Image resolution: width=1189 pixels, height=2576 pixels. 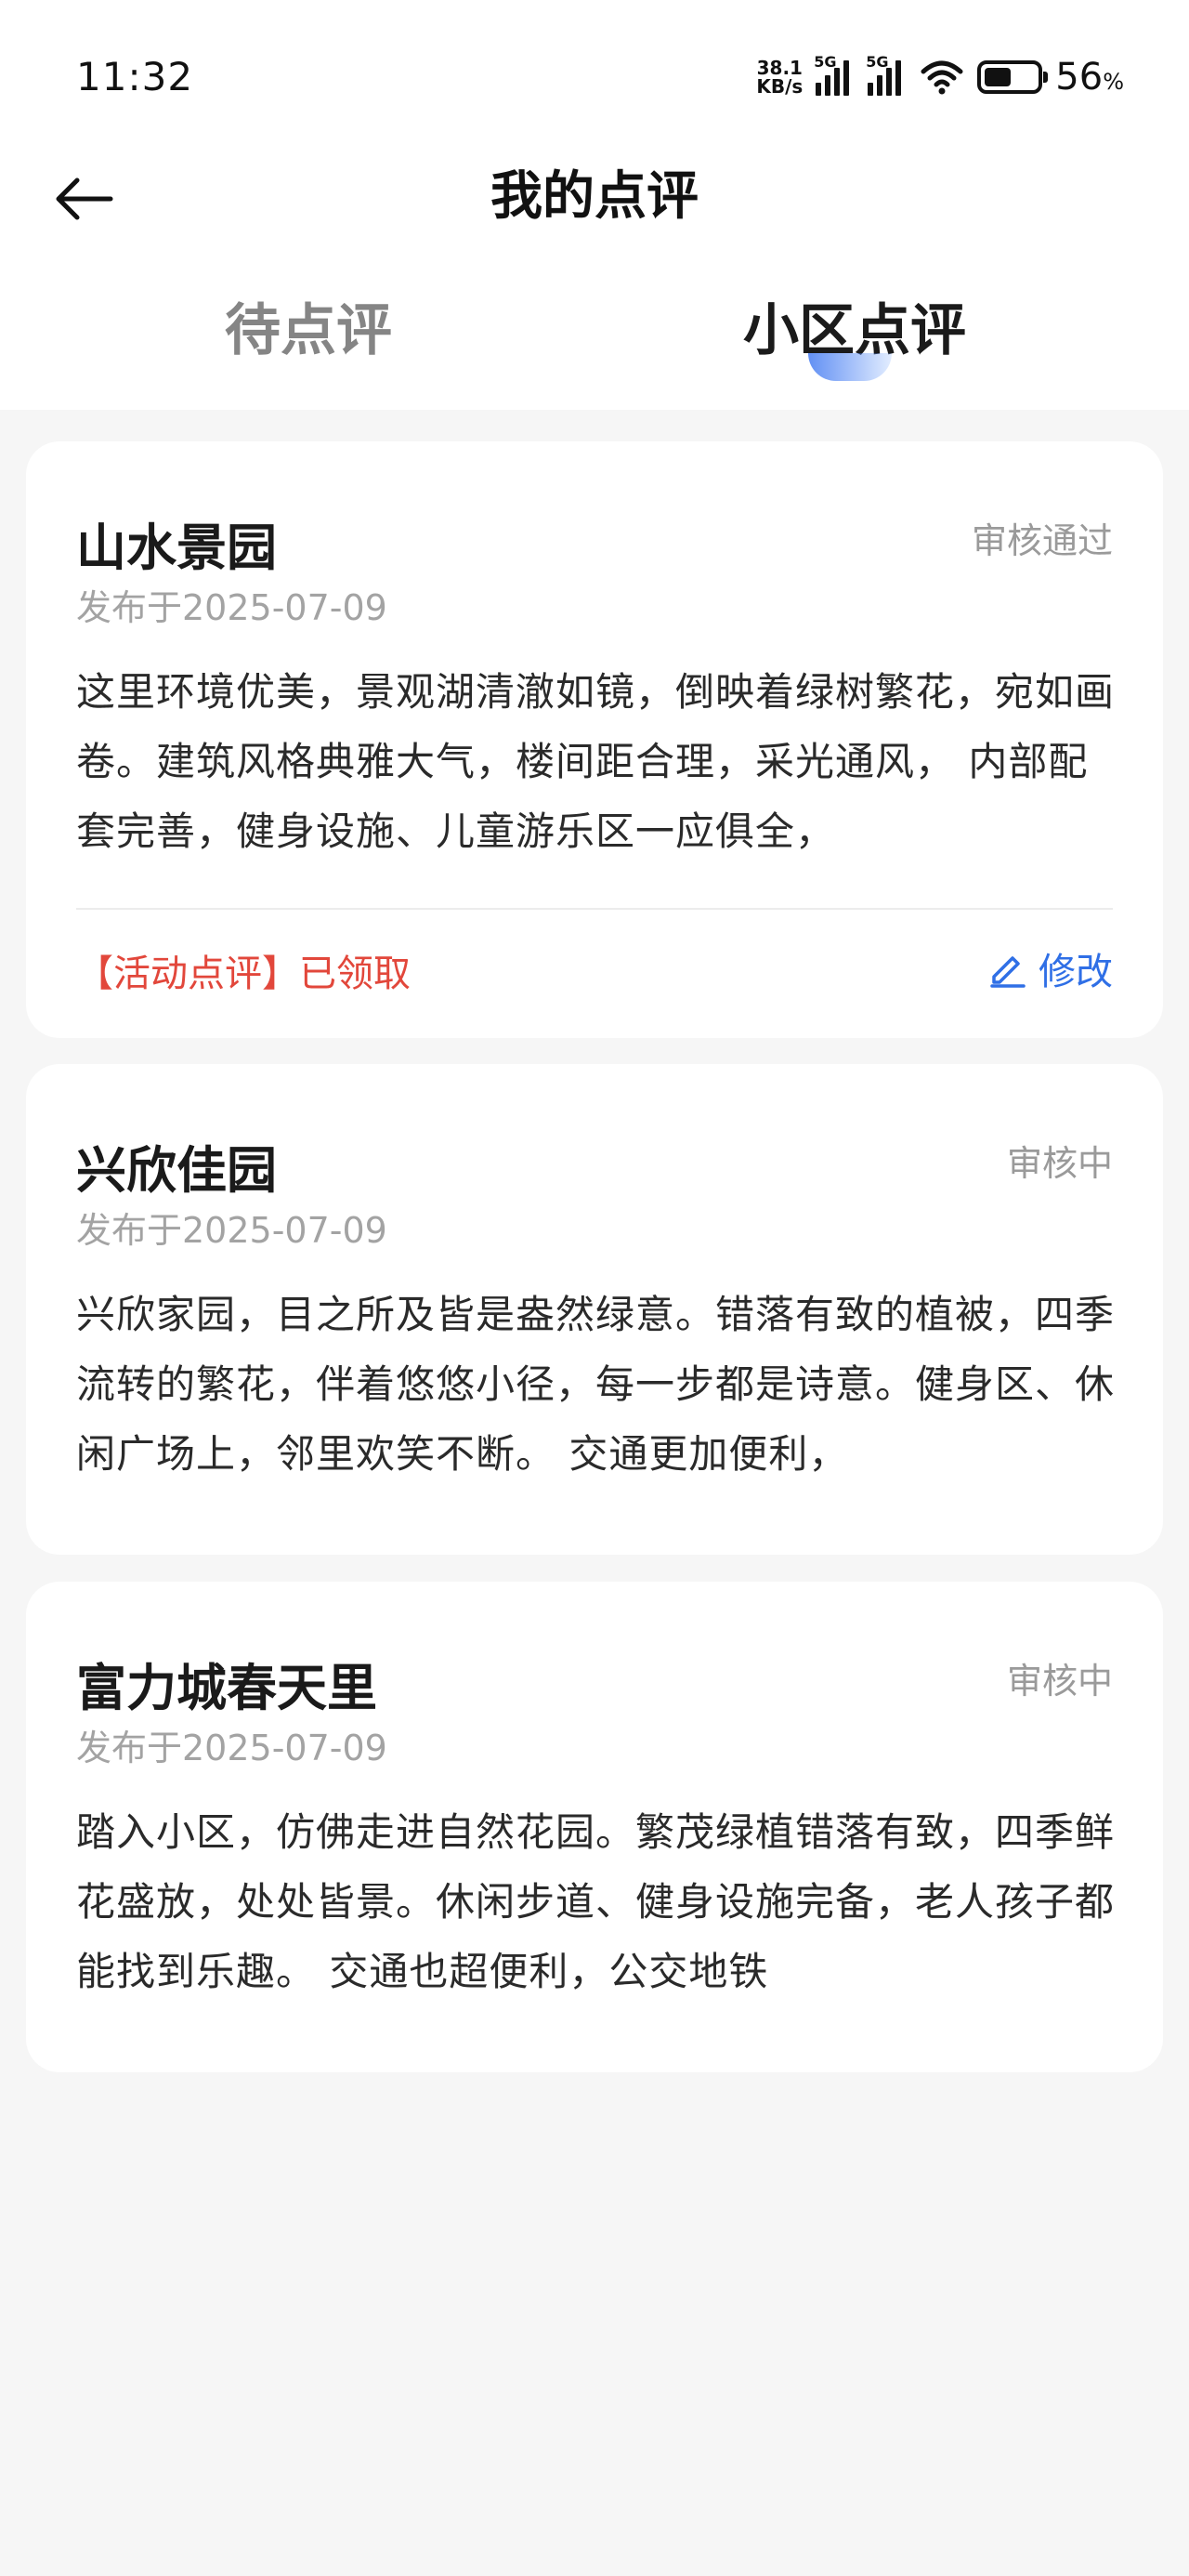 I want to click on app-header: 我的点评, so click(x=594, y=197).